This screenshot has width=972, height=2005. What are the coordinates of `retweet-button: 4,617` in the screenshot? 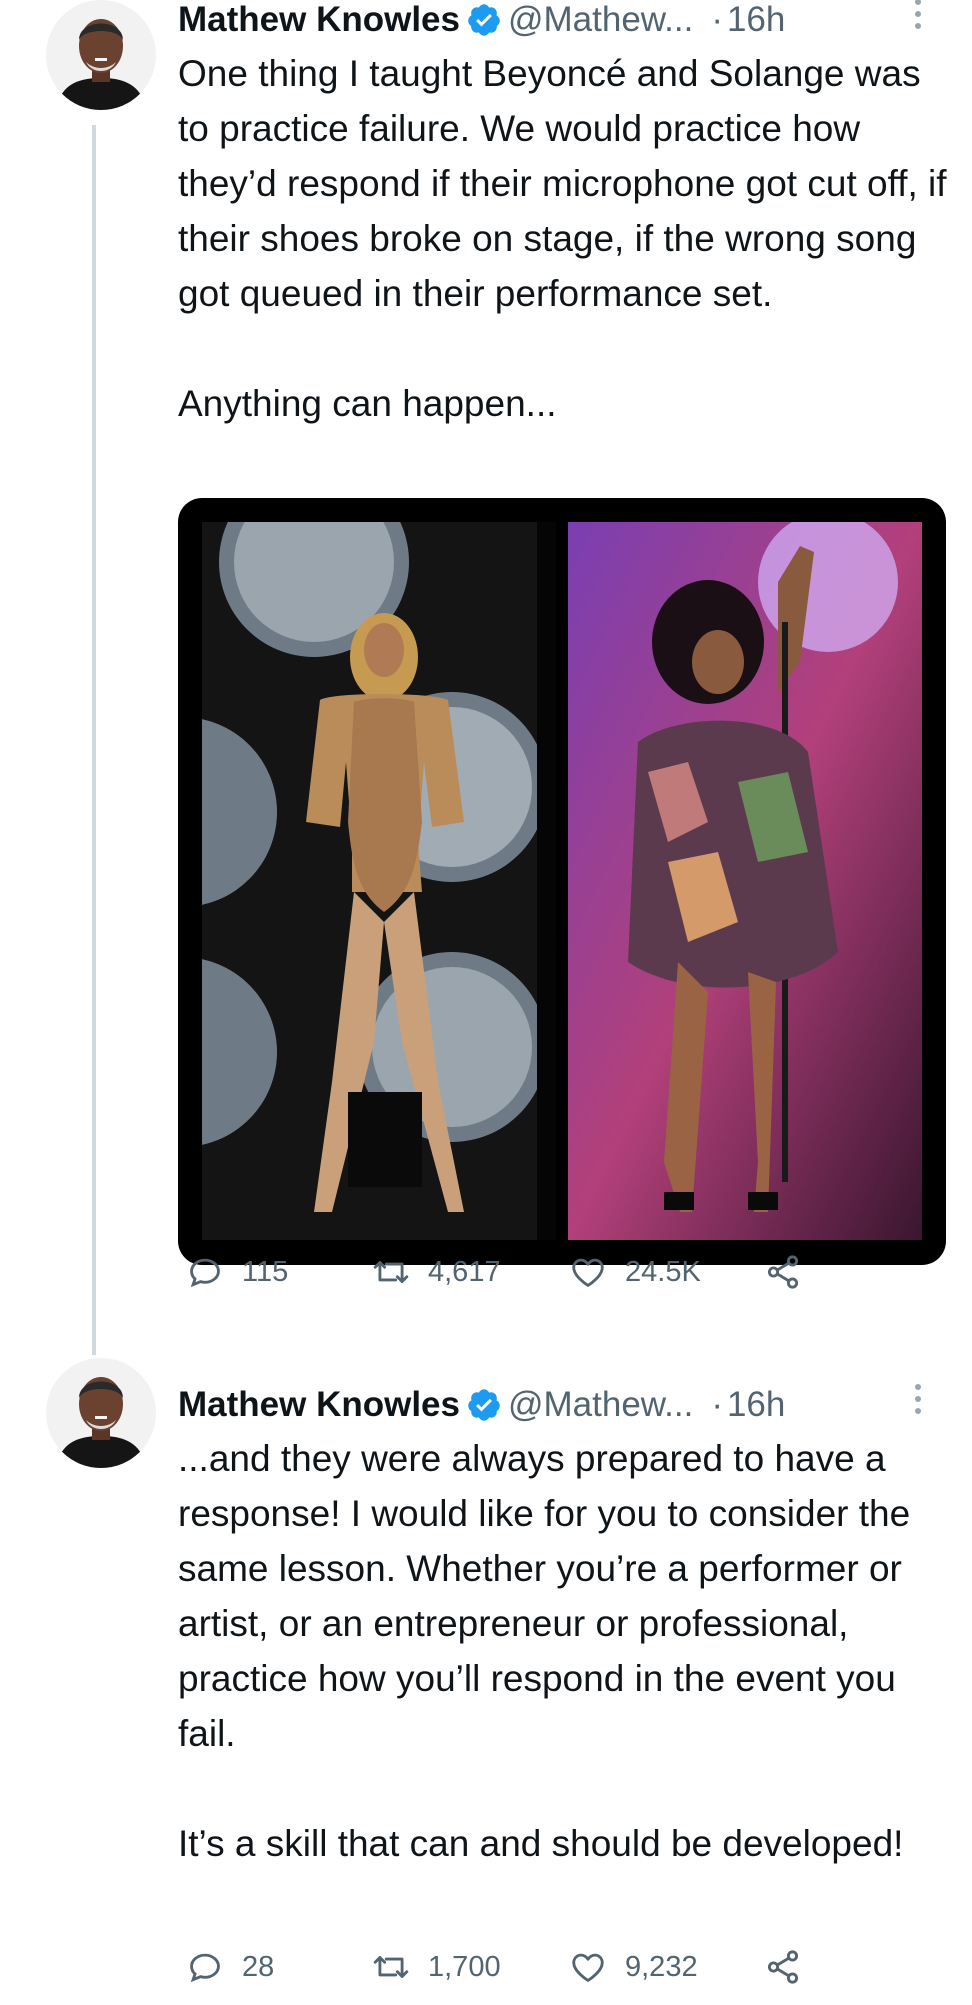 It's located at (436, 1272).